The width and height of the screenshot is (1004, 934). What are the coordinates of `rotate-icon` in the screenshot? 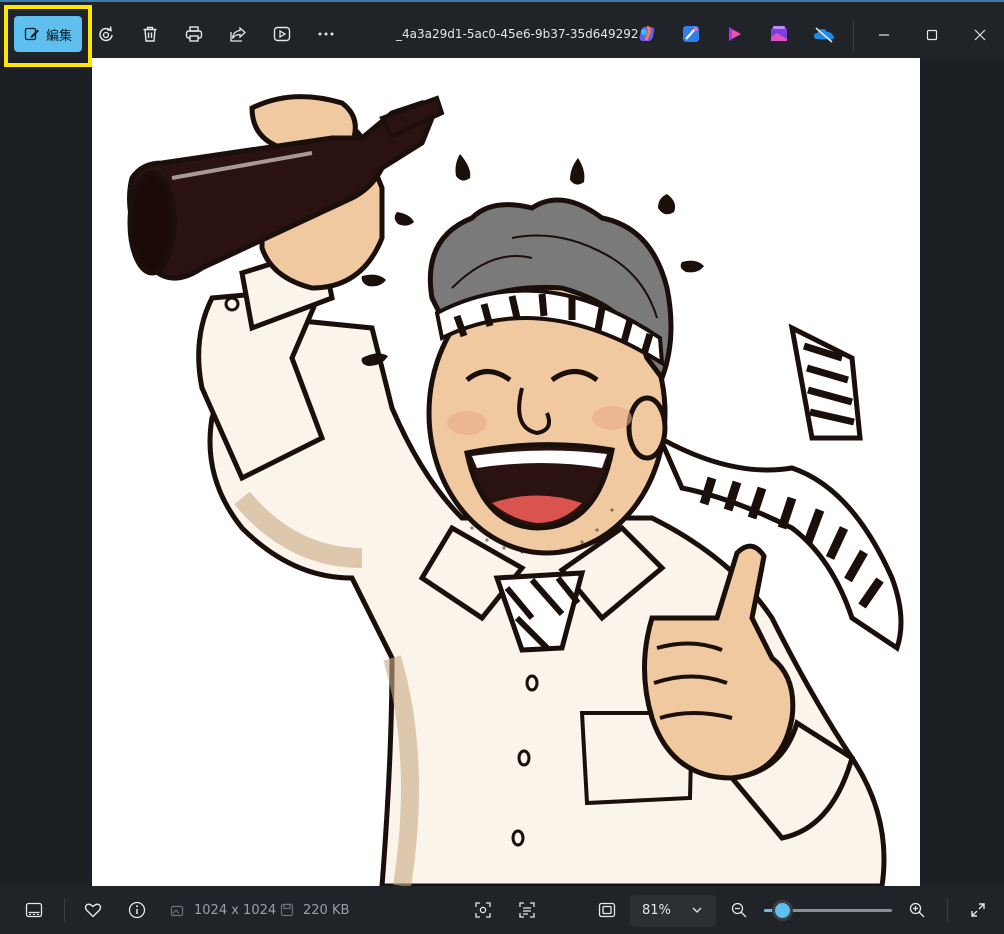 It's located at (106, 34).